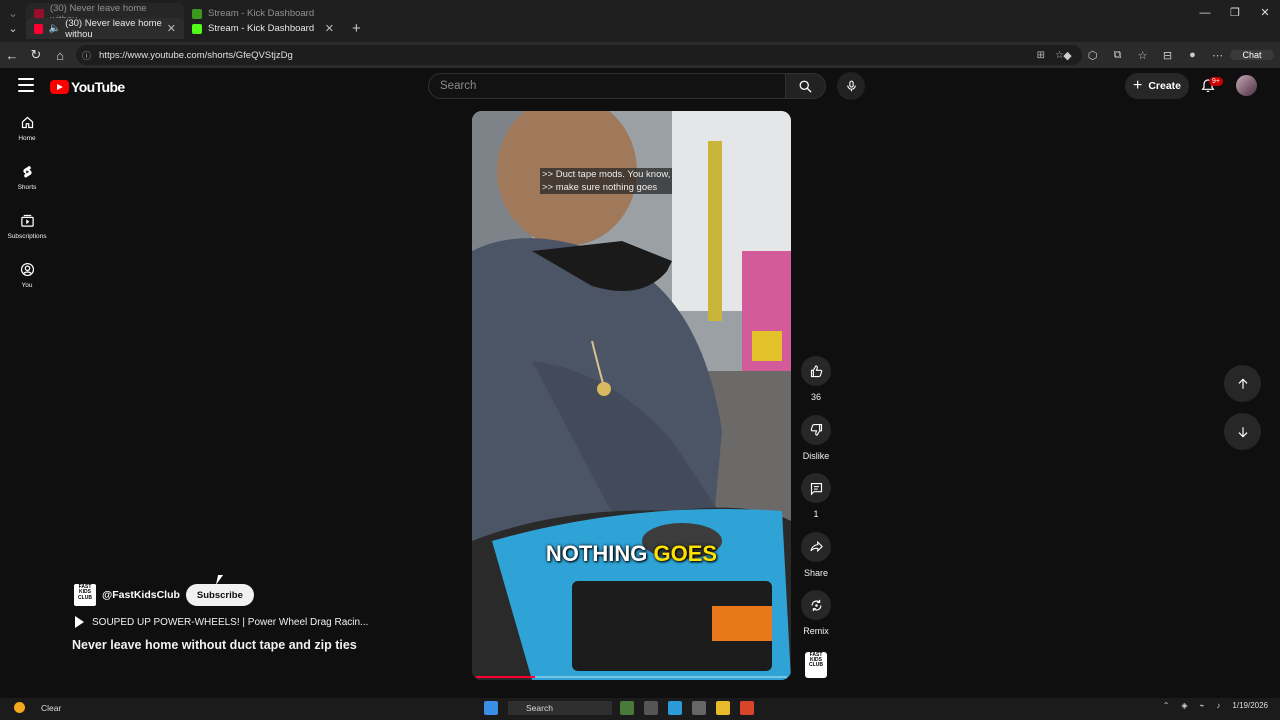 This screenshot has height=720, width=1280. I want to click on youtube-header: YouTube Search + Create 9+, so click(640, 86).